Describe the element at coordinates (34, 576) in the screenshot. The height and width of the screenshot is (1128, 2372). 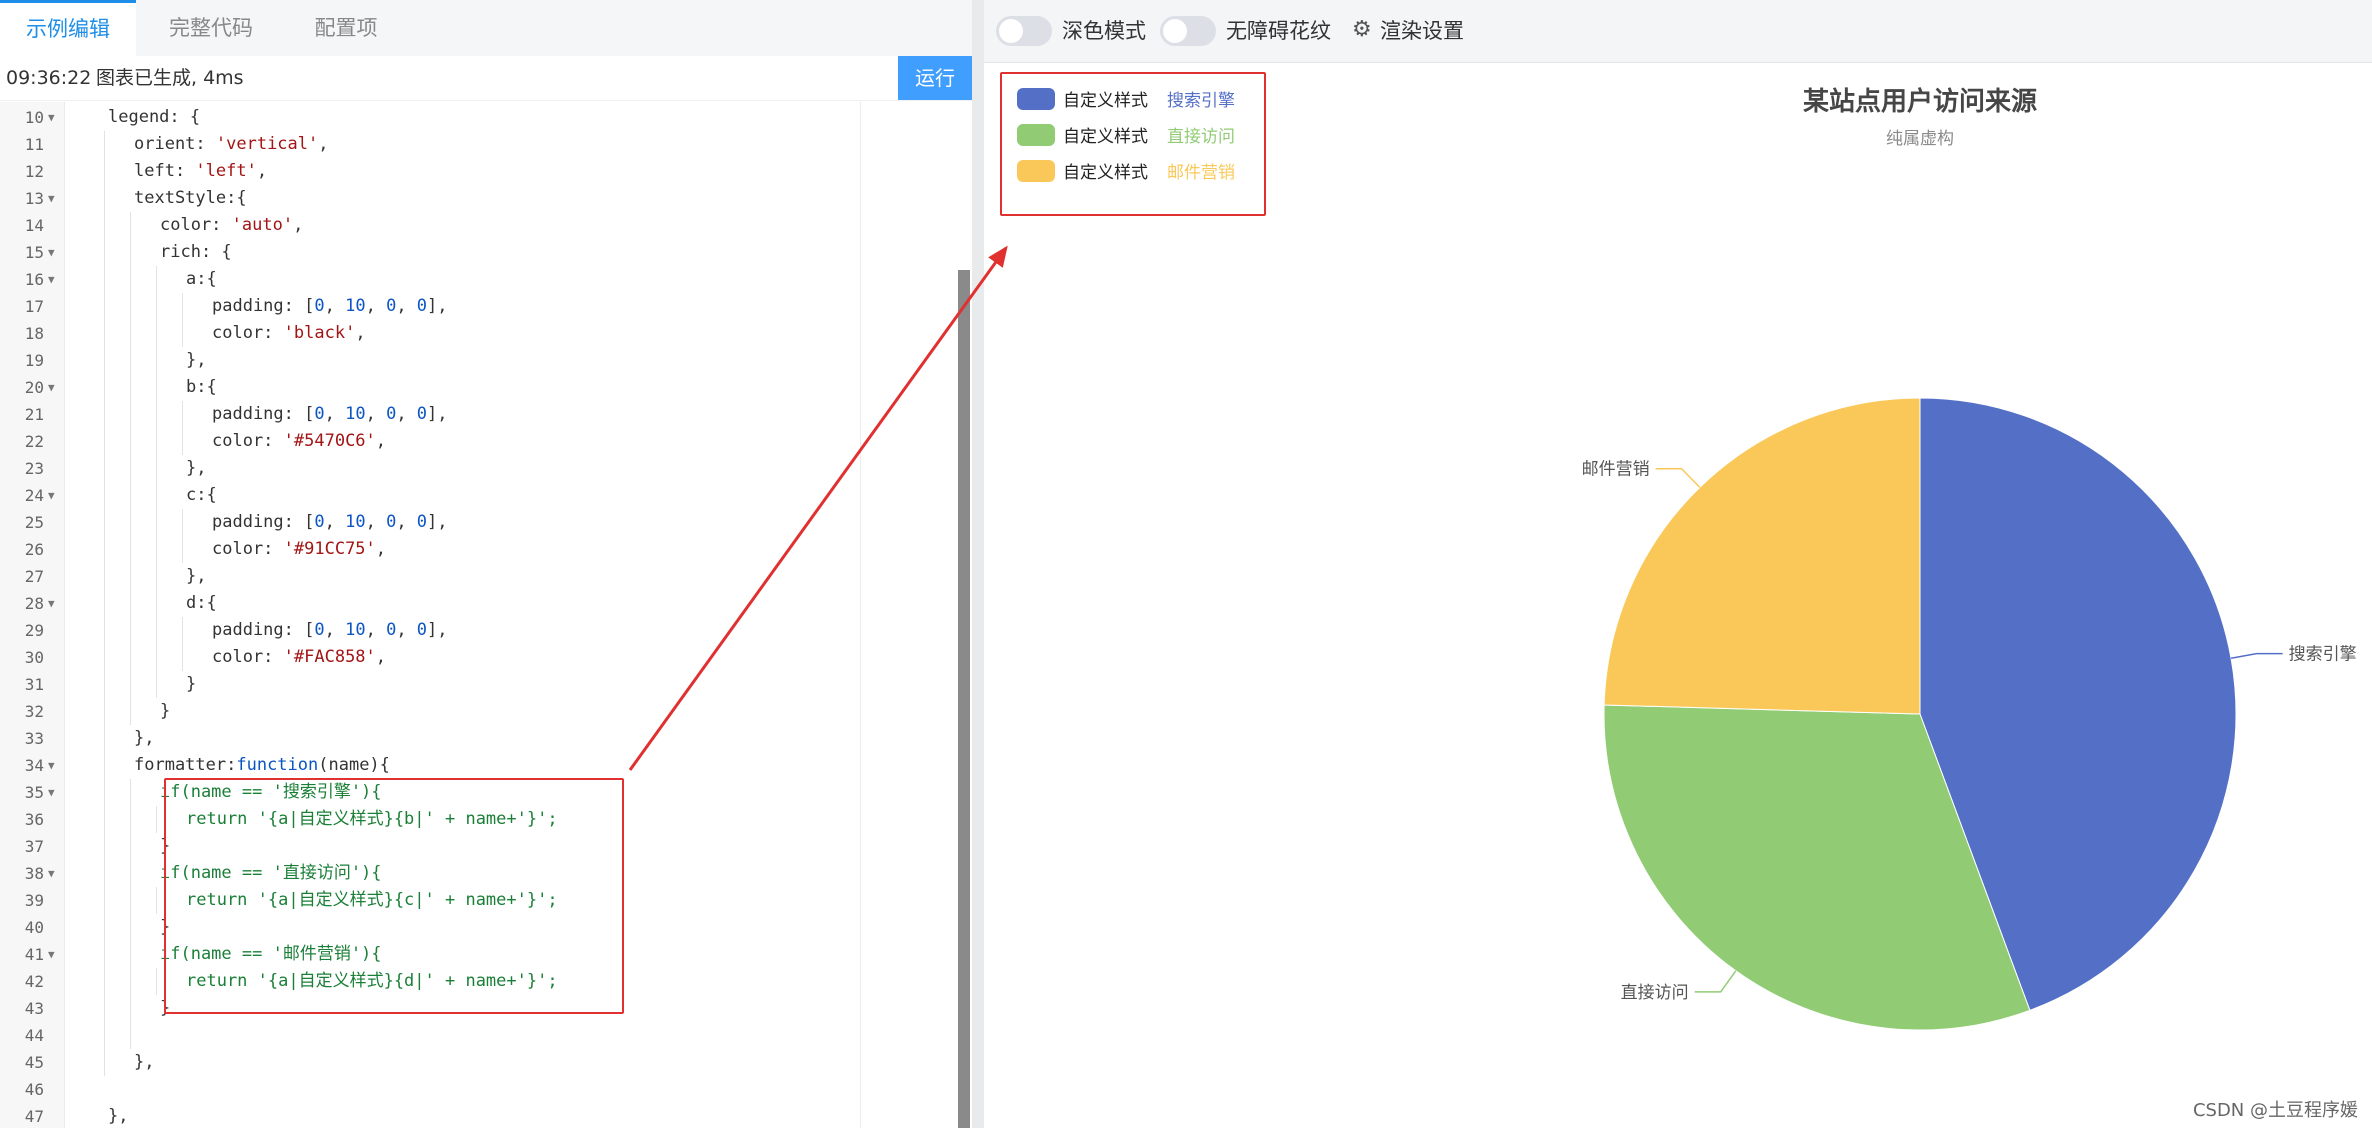
I see `line-number: 27` at that location.